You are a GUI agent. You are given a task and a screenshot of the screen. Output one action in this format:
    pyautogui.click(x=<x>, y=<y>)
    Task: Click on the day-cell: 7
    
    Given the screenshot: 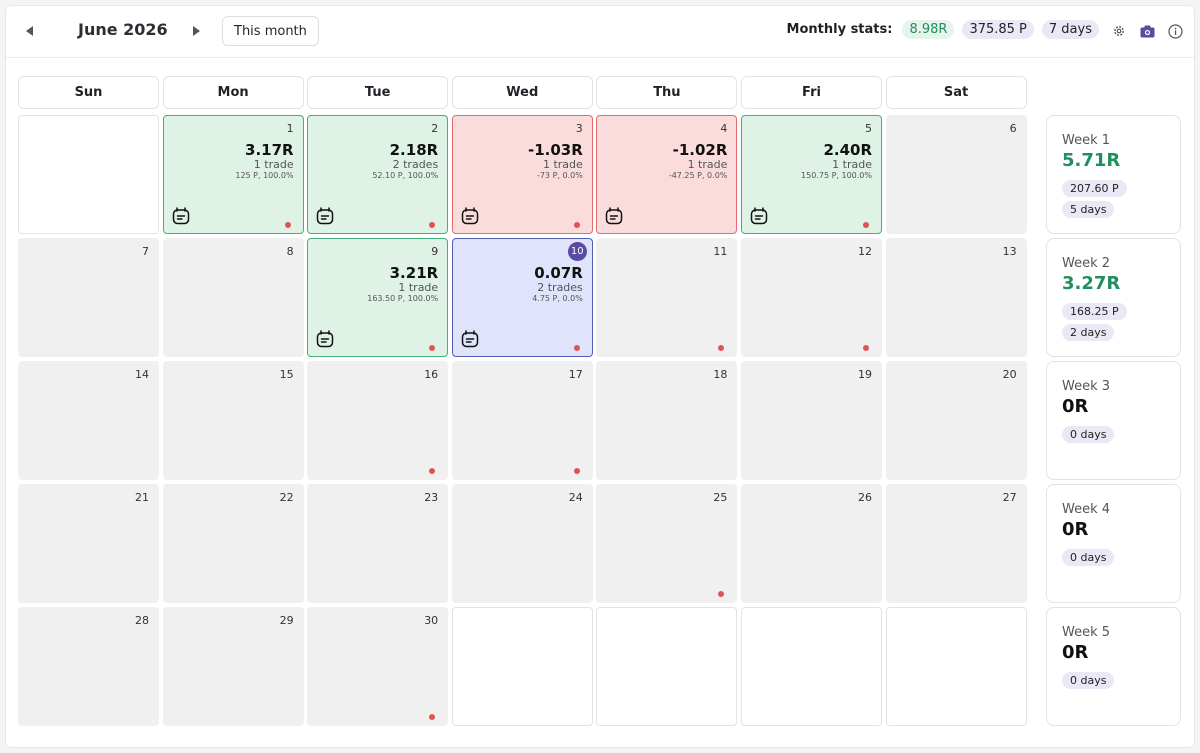 What is the action you would take?
    pyautogui.click(x=88, y=297)
    